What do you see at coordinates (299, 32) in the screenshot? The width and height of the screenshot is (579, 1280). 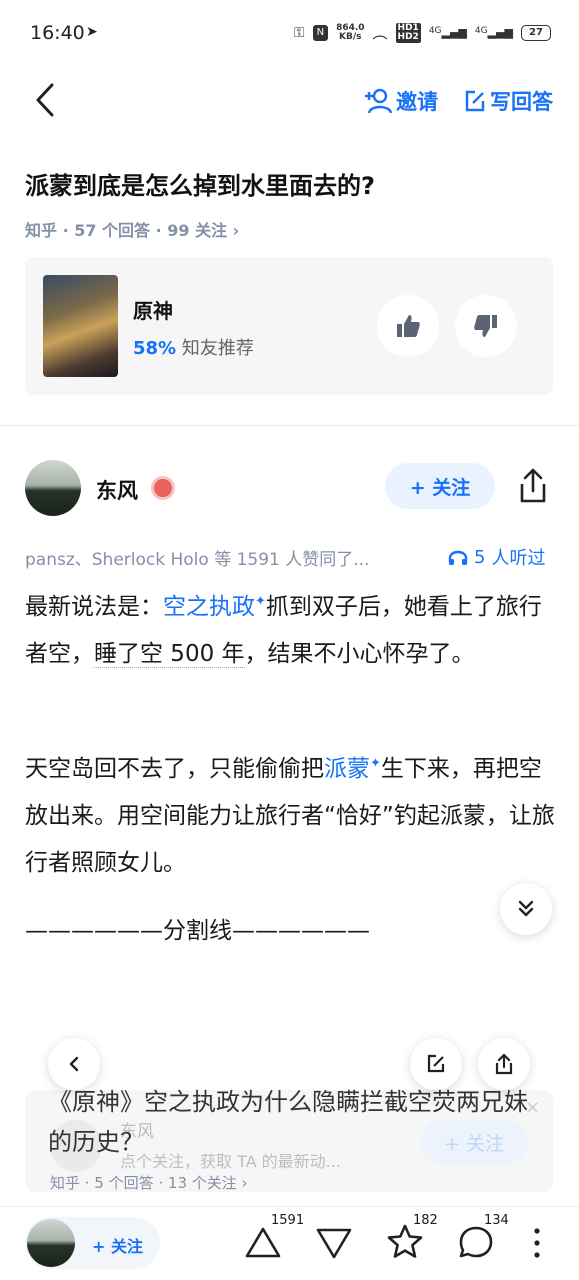 I see `key-icon: ⚿` at bounding box center [299, 32].